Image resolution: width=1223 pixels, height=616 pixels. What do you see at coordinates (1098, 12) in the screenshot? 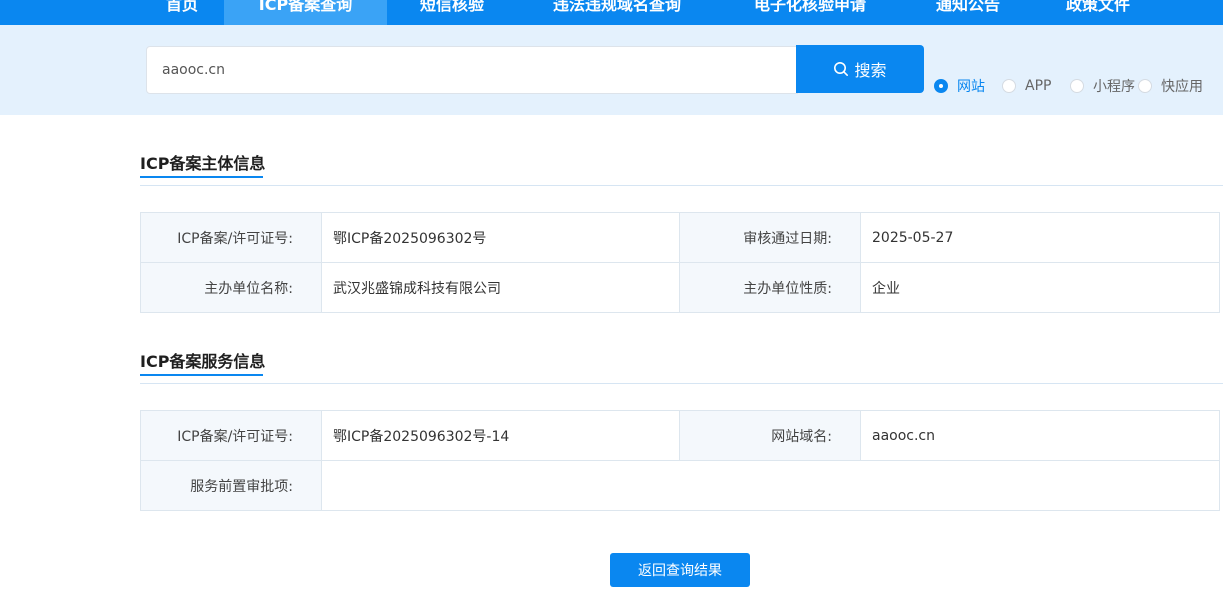
I see `nav-item-policy-docs: 政策文件` at bounding box center [1098, 12].